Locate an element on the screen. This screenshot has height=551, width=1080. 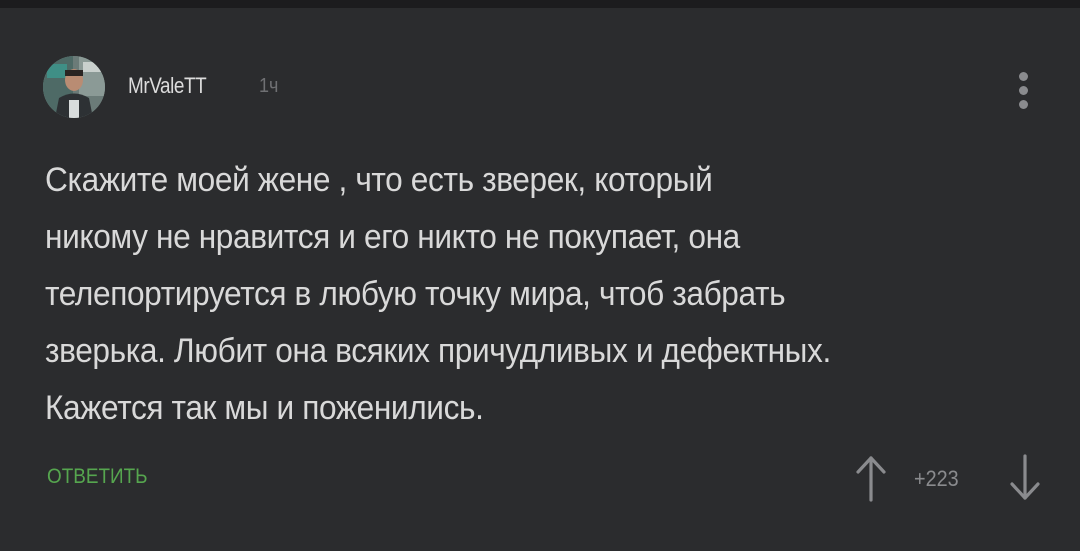
avatar is located at coordinates (74, 87).